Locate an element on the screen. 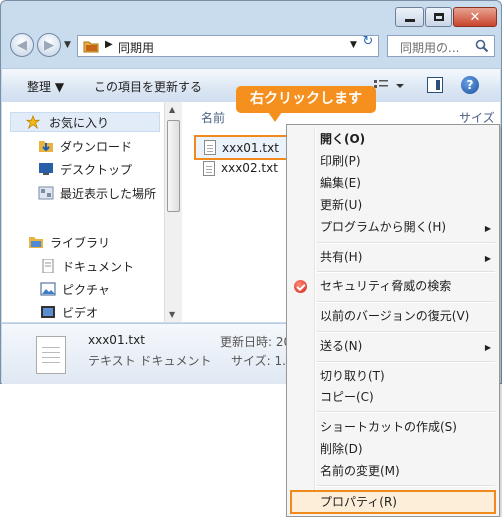  update-item-button: この項目を更新する is located at coordinates (148, 86).